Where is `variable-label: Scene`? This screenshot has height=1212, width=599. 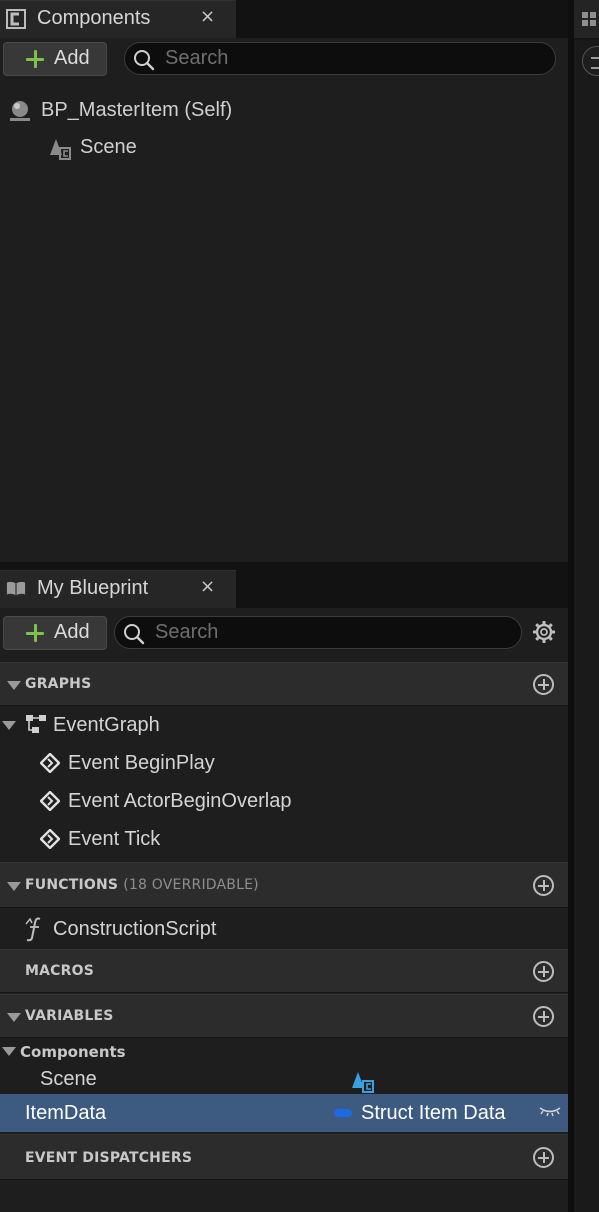 variable-label: Scene is located at coordinates (68, 1079).